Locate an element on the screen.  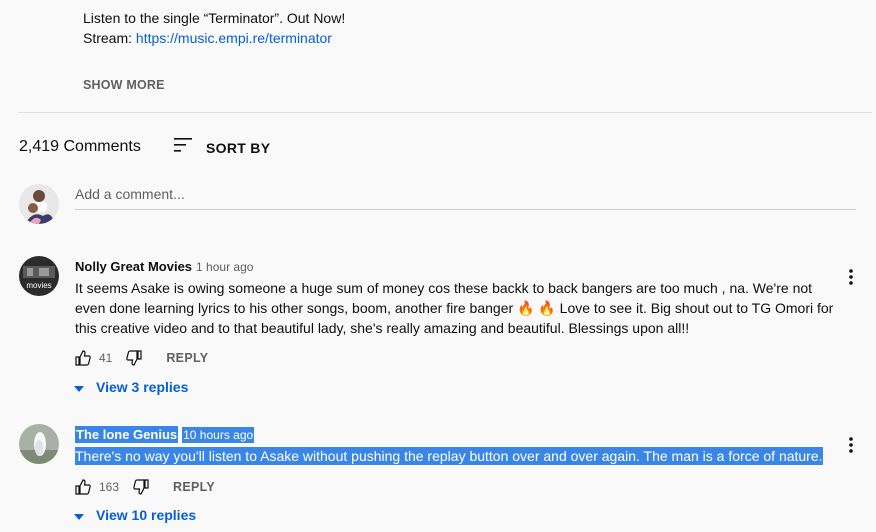
stream-label: Stream: is located at coordinates (109, 38).